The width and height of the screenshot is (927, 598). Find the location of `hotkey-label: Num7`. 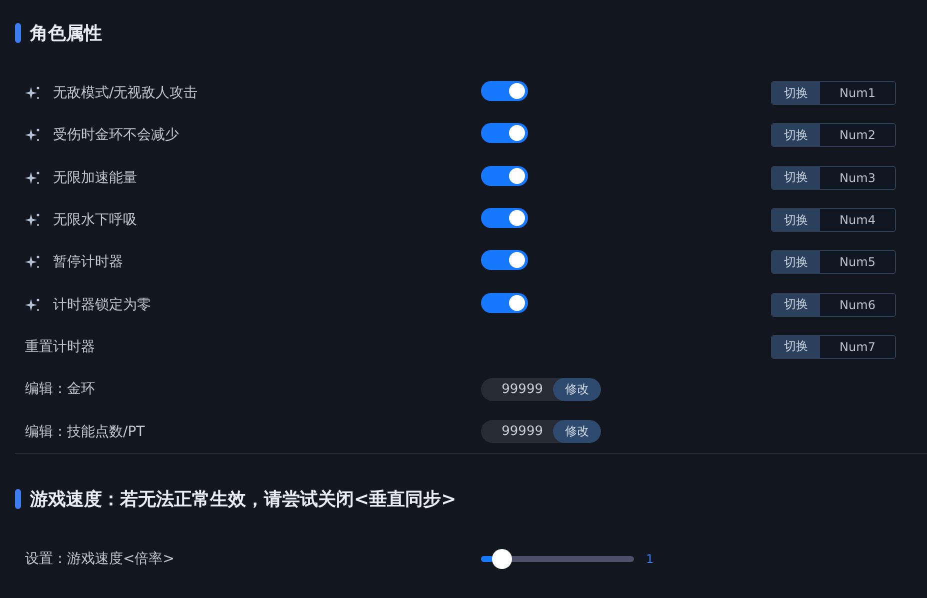

hotkey-label: Num7 is located at coordinates (857, 347).